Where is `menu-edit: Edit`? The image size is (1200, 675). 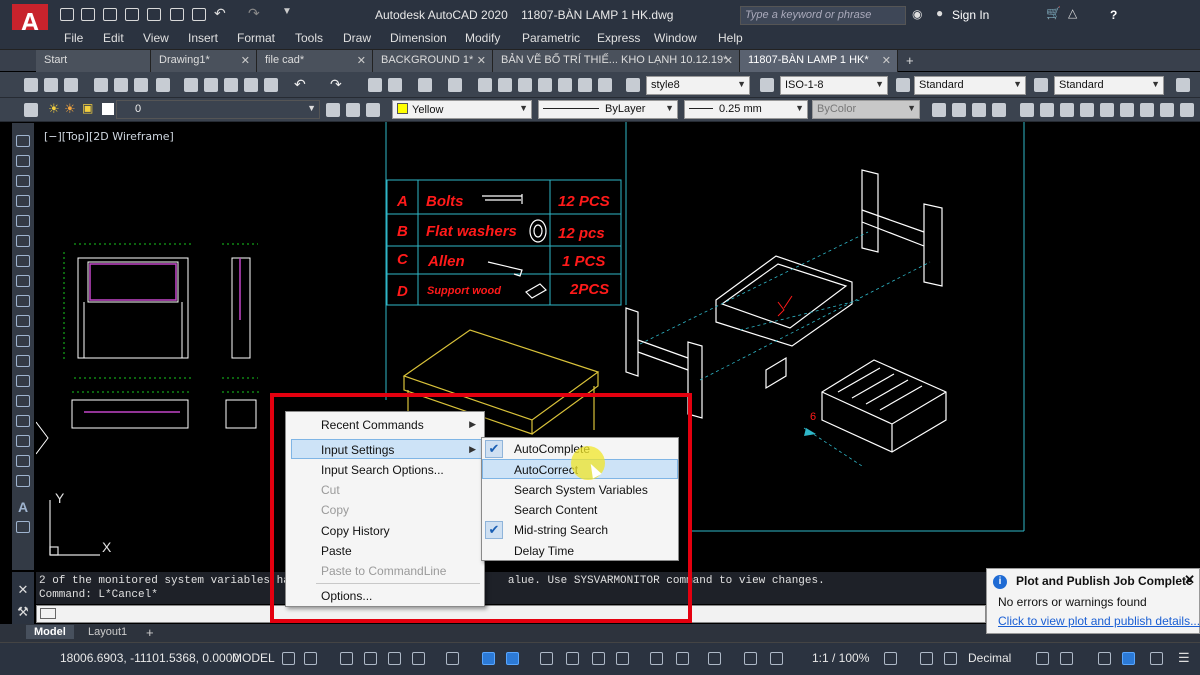
menu-edit: Edit is located at coordinates (113, 38).